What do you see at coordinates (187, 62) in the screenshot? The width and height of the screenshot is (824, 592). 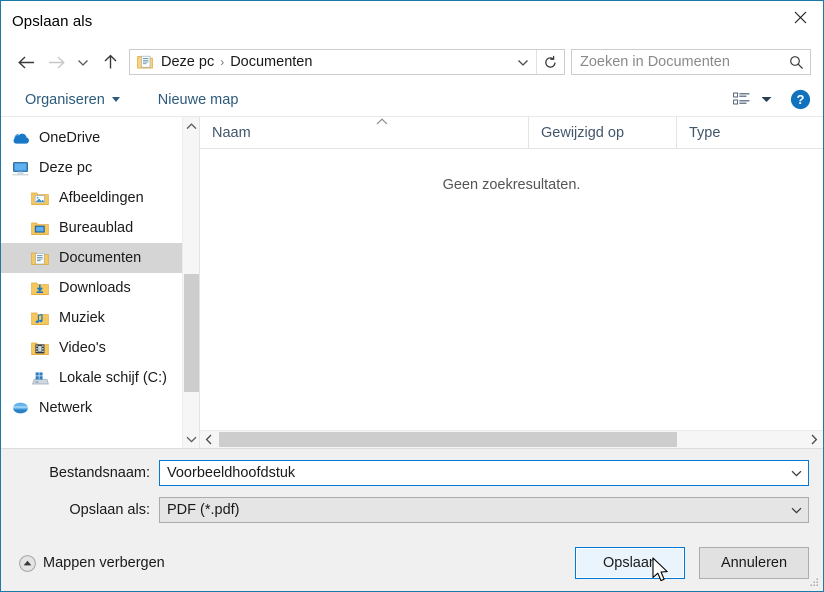 I see `breadcrumb-item-deze-pc: Deze pc` at bounding box center [187, 62].